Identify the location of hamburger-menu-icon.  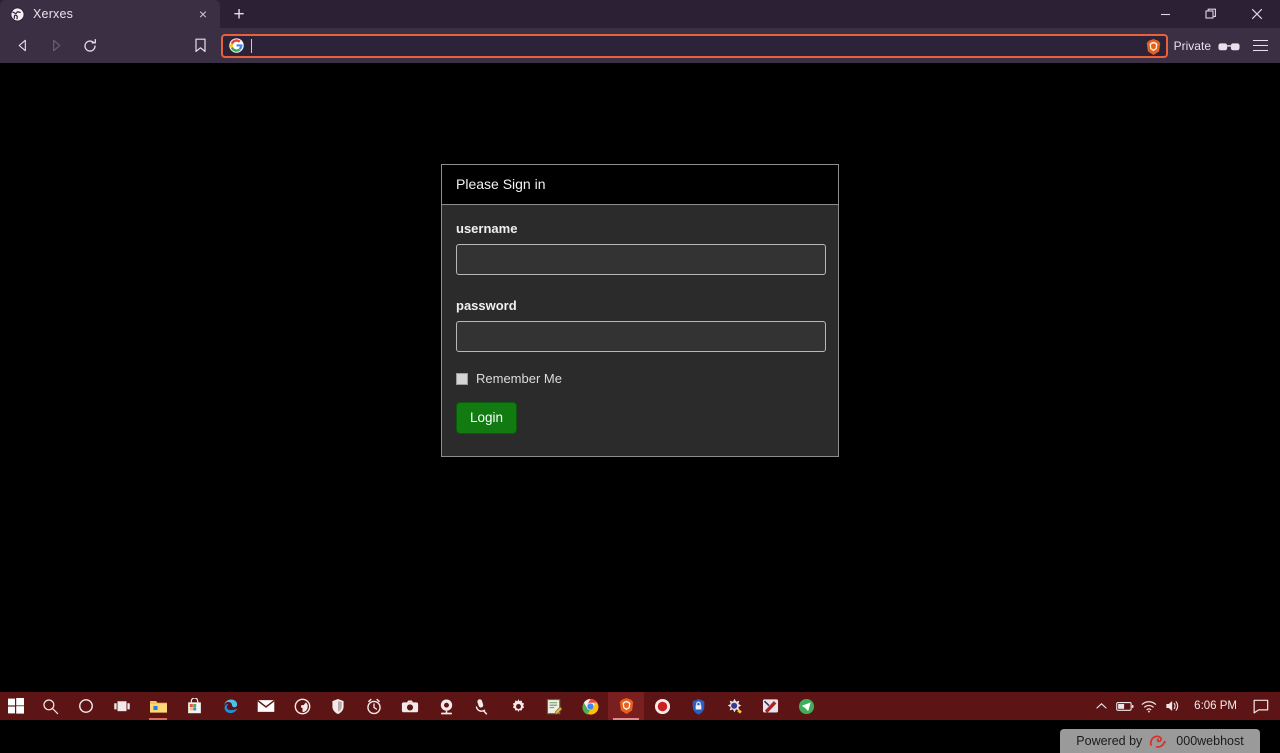
(1260, 46).